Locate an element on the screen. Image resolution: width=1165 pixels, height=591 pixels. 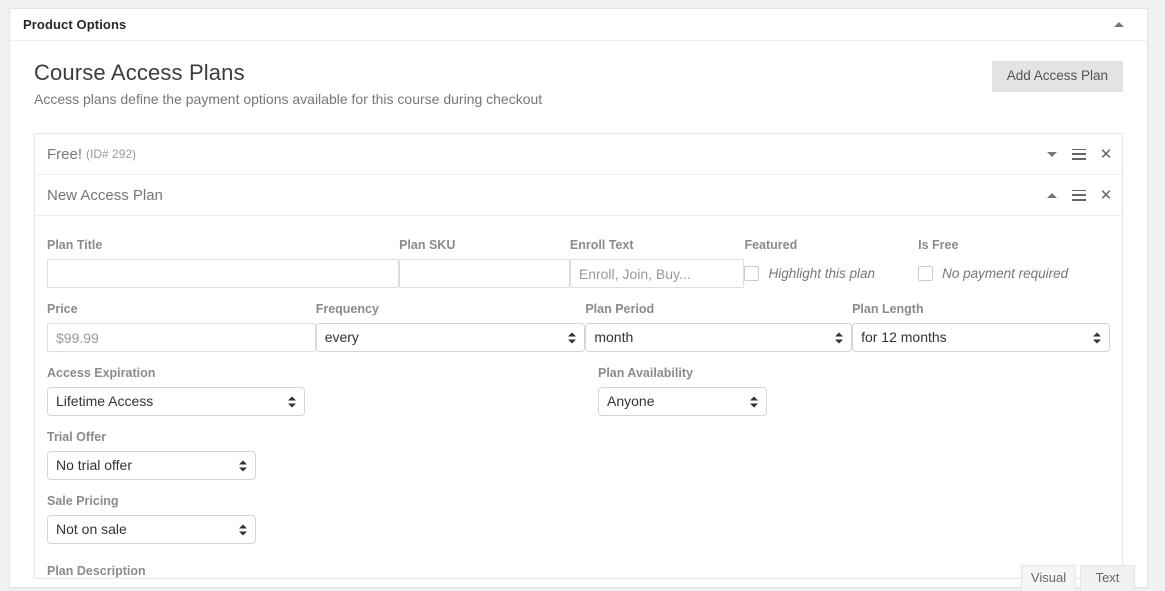
field-plan-period: Plan Period month is located at coordinates (719, 327).